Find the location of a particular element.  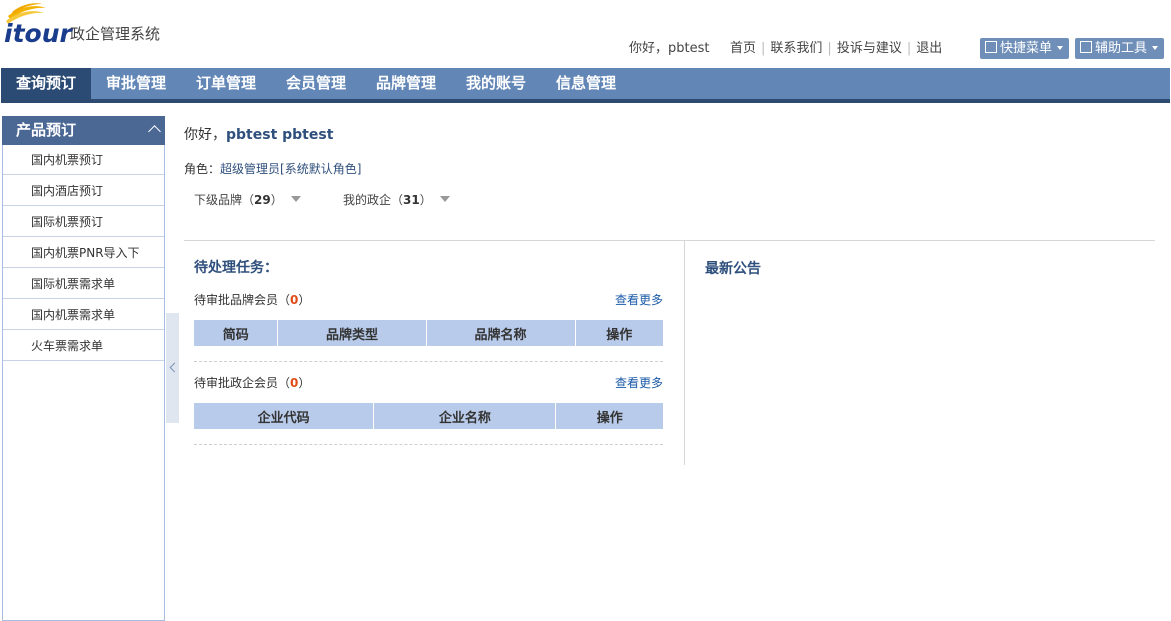

brand-members-more-link: 查看更多 is located at coordinates (639, 299).